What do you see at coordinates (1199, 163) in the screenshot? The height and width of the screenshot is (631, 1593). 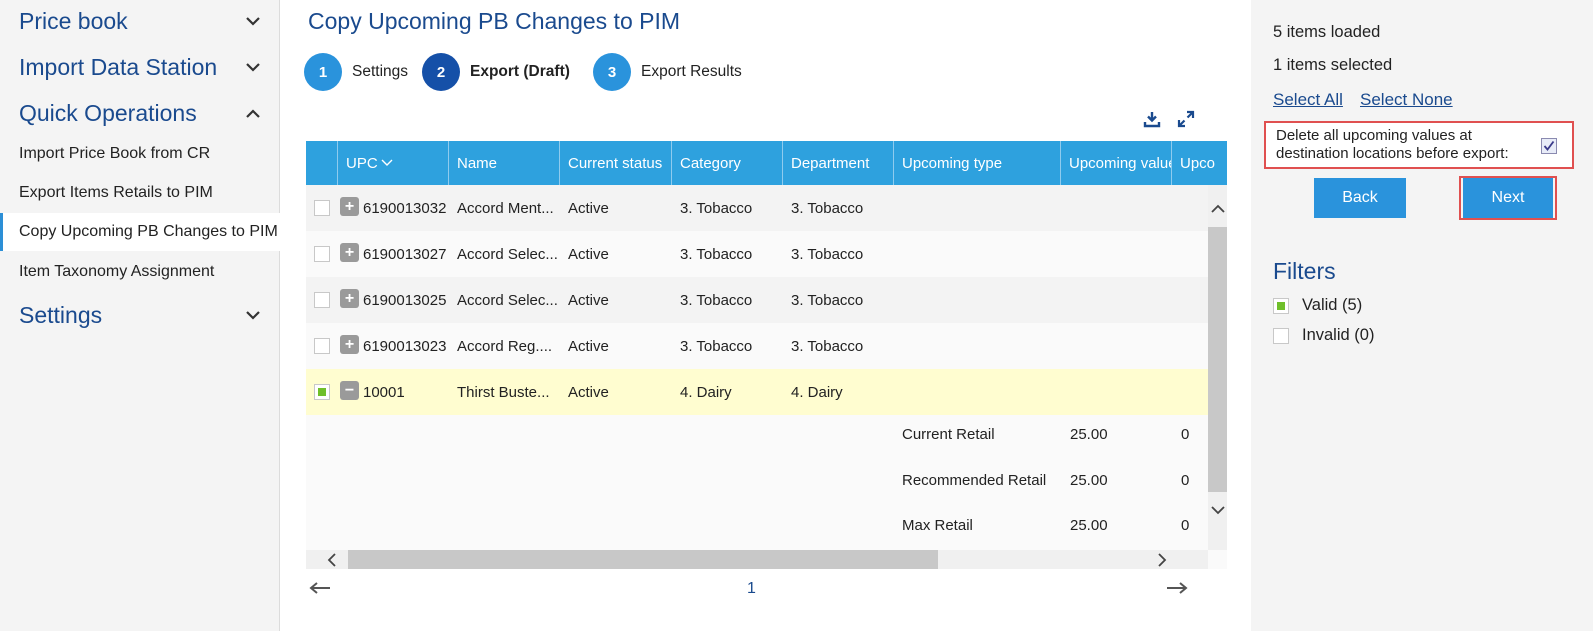 I see `column-header-upcoming-extra: Upco` at bounding box center [1199, 163].